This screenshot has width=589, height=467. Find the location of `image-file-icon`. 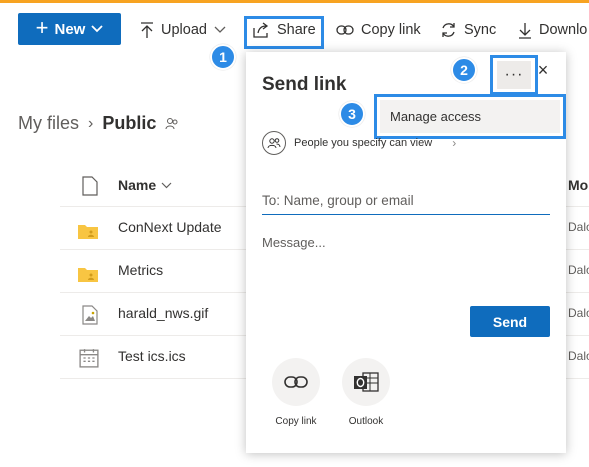

image-file-icon is located at coordinates (90, 315).